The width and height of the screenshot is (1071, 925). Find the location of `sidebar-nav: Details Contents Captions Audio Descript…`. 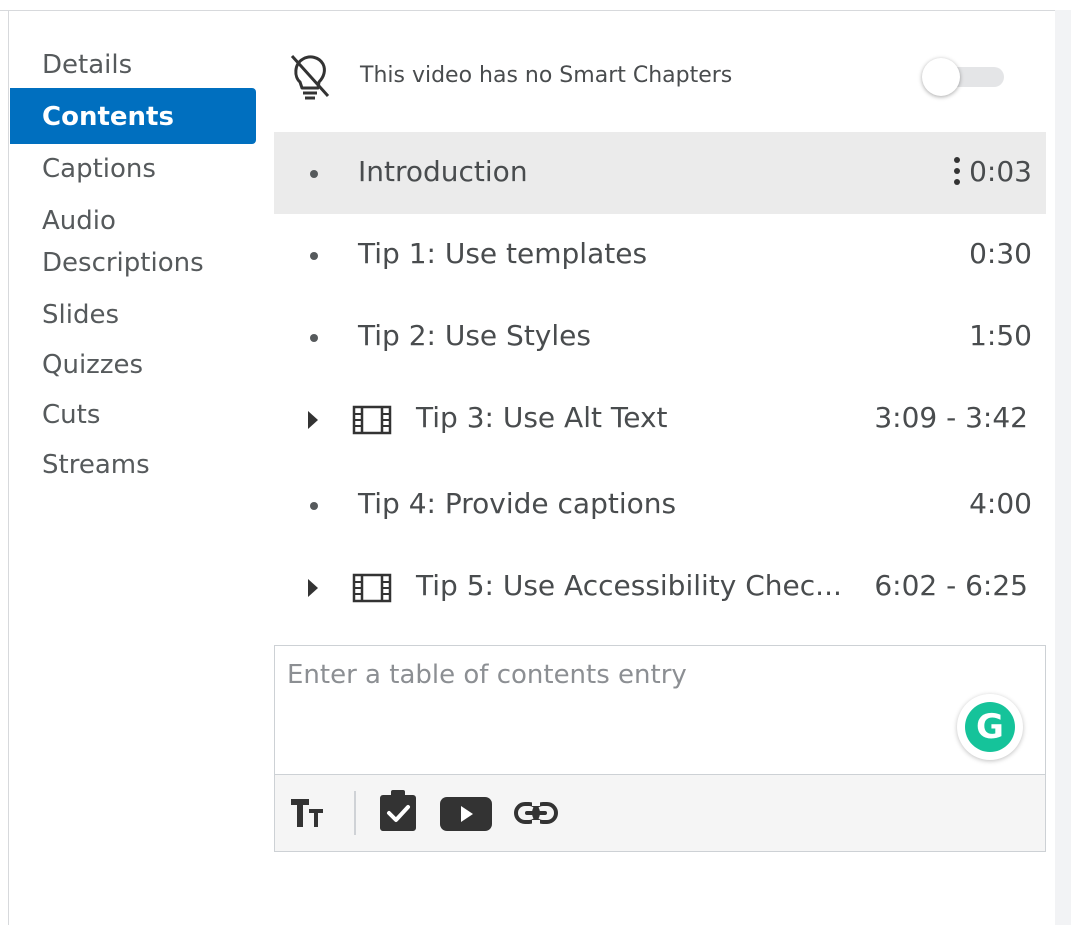

sidebar-nav: Details Contents Captions Audio Descript… is located at coordinates (133, 265).